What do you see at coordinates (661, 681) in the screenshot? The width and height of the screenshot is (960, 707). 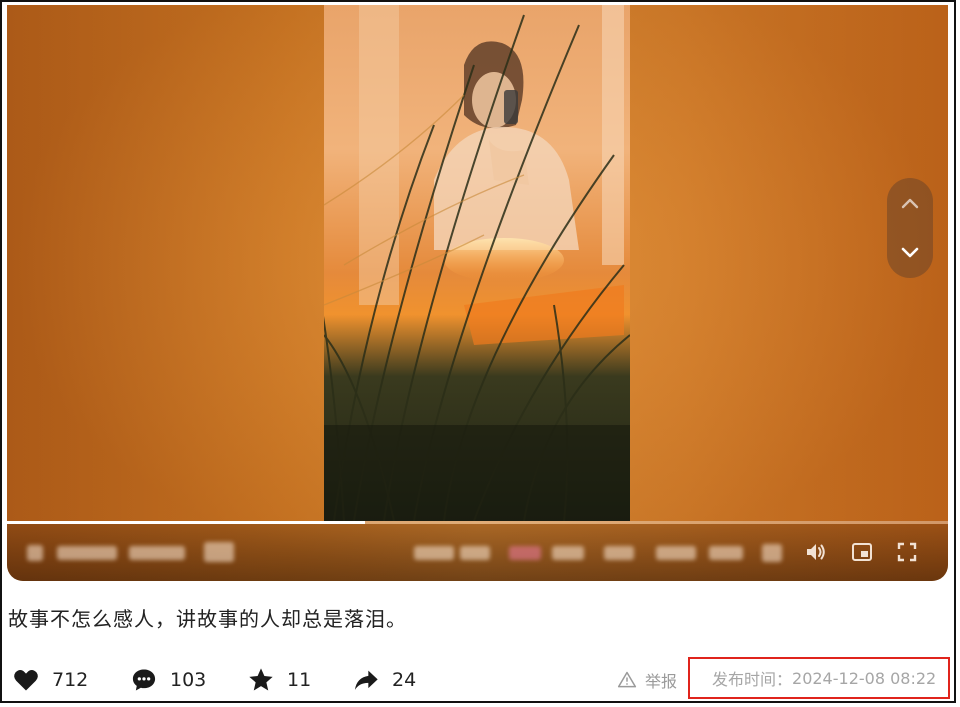 I see `report-label: 举报` at bounding box center [661, 681].